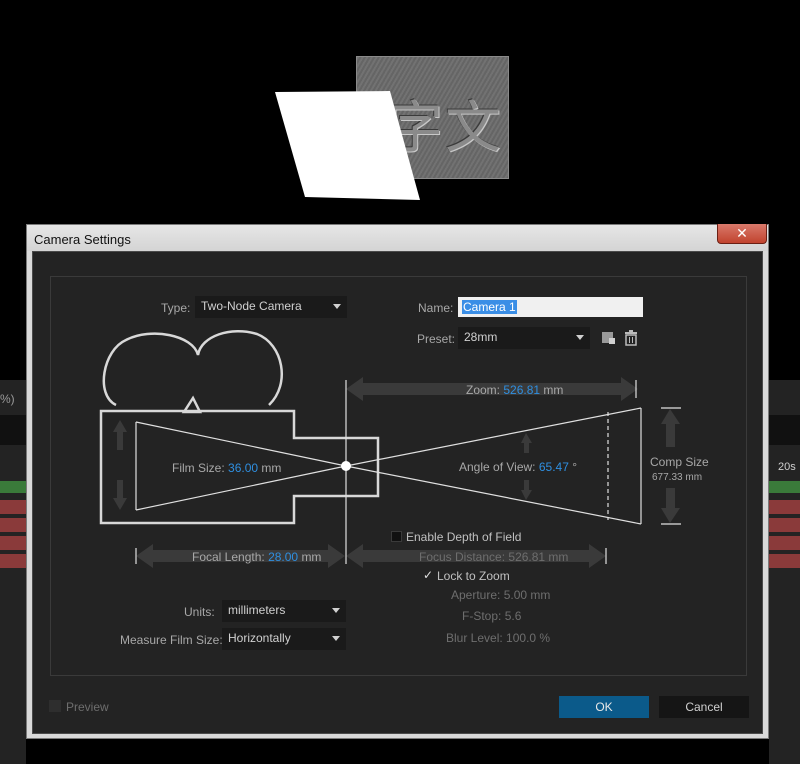 The image size is (800, 764). What do you see at coordinates (553, 390) in the screenshot?
I see `zoom-unit: mm` at bounding box center [553, 390].